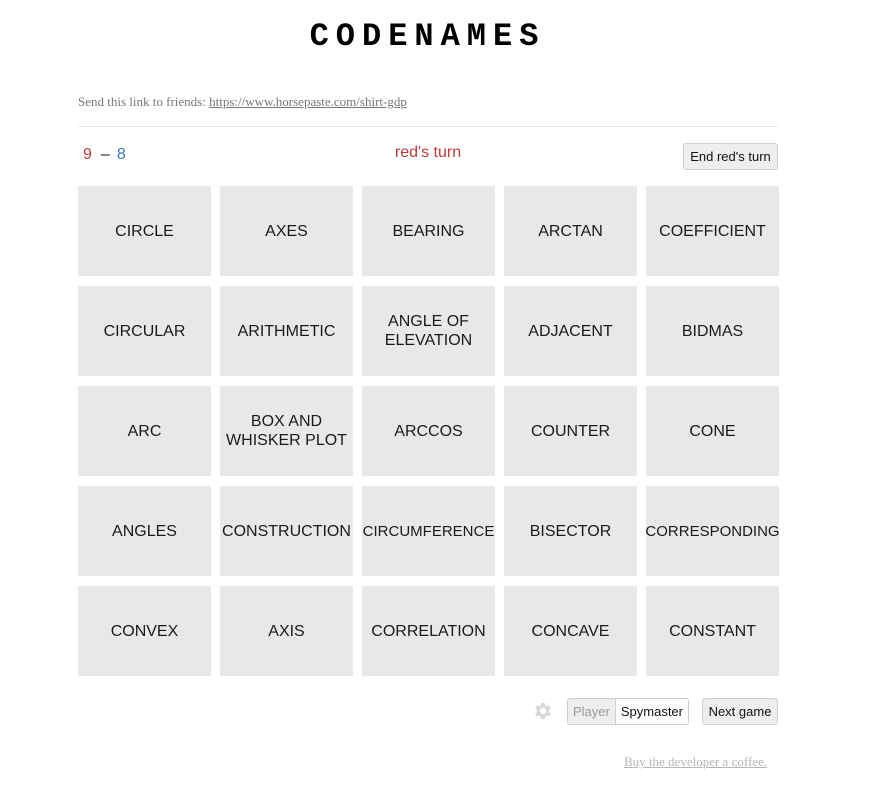  Describe the element at coordinates (427, 36) in the screenshot. I see `page-title: CODENAMES` at that location.